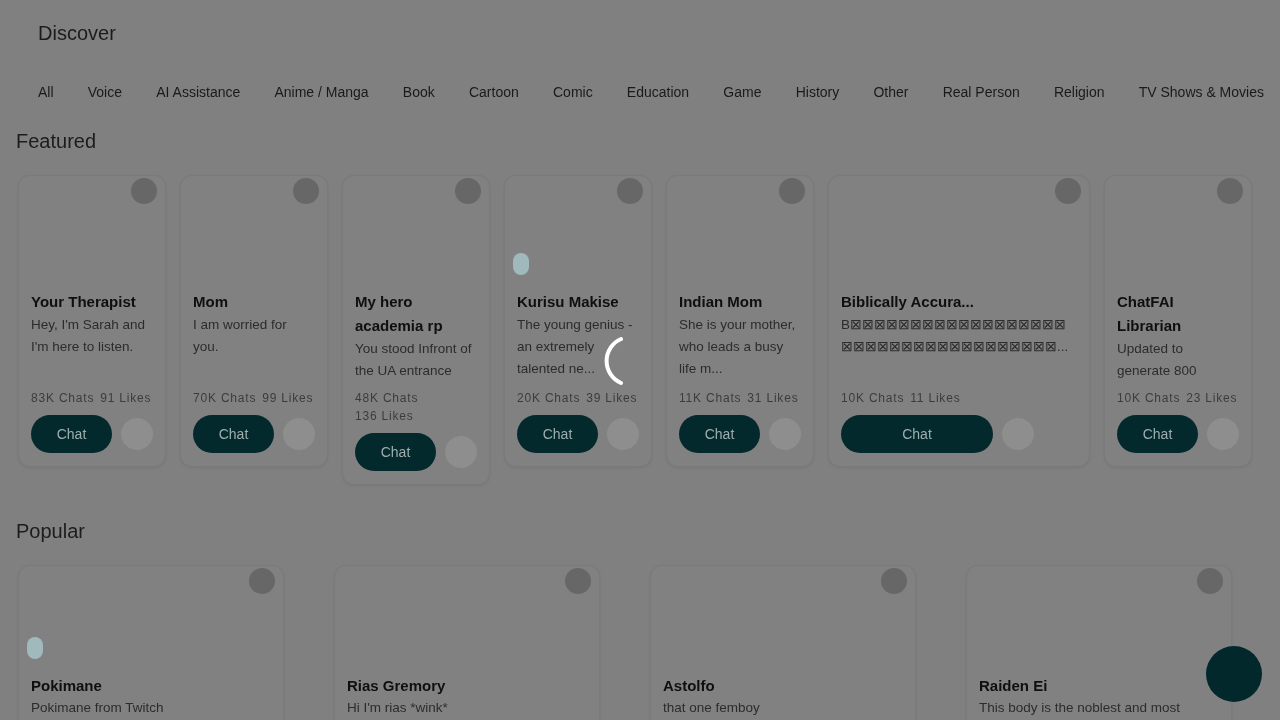  Describe the element at coordinates (891, 92) in the screenshot. I see `category-tab: Other` at that location.